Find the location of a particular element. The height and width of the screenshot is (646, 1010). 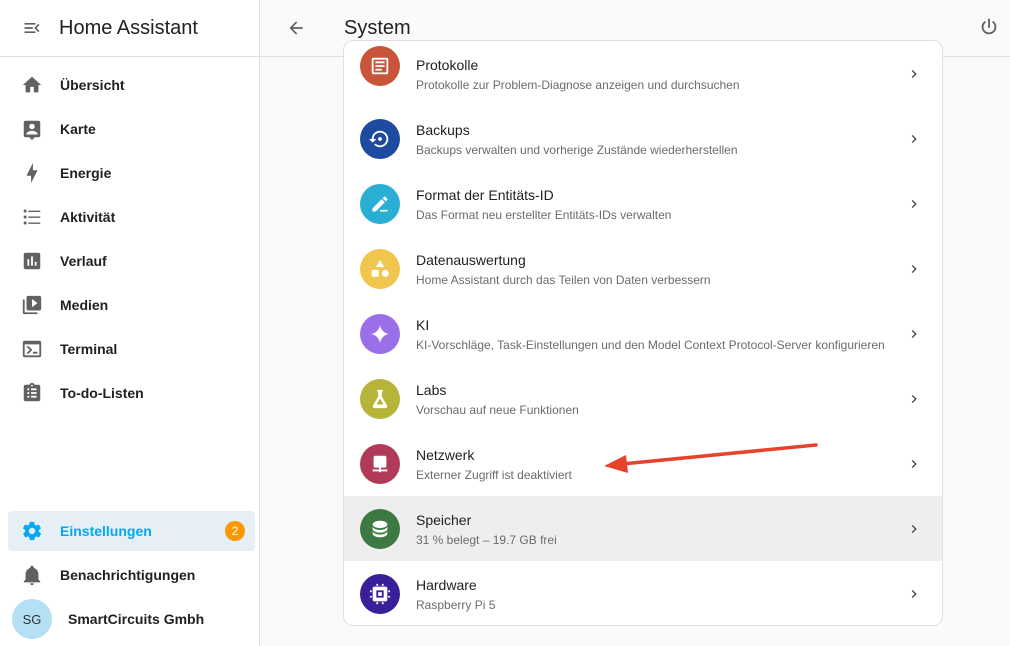

play-box-multiple-icon is located at coordinates (32, 305).